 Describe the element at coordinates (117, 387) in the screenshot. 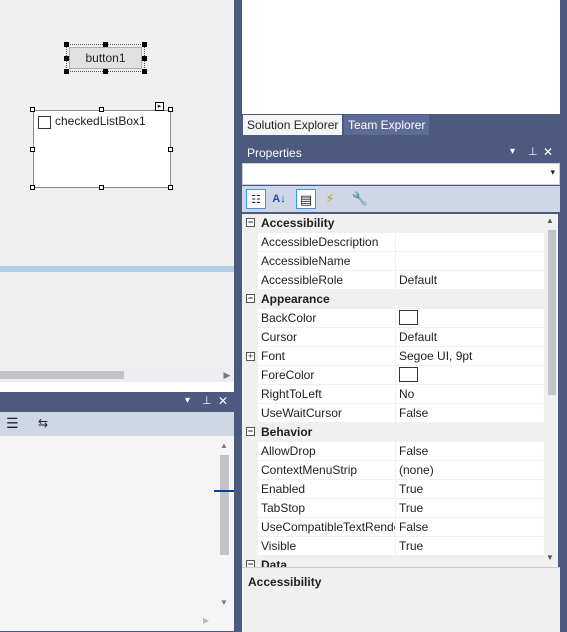

I see `divider` at that location.